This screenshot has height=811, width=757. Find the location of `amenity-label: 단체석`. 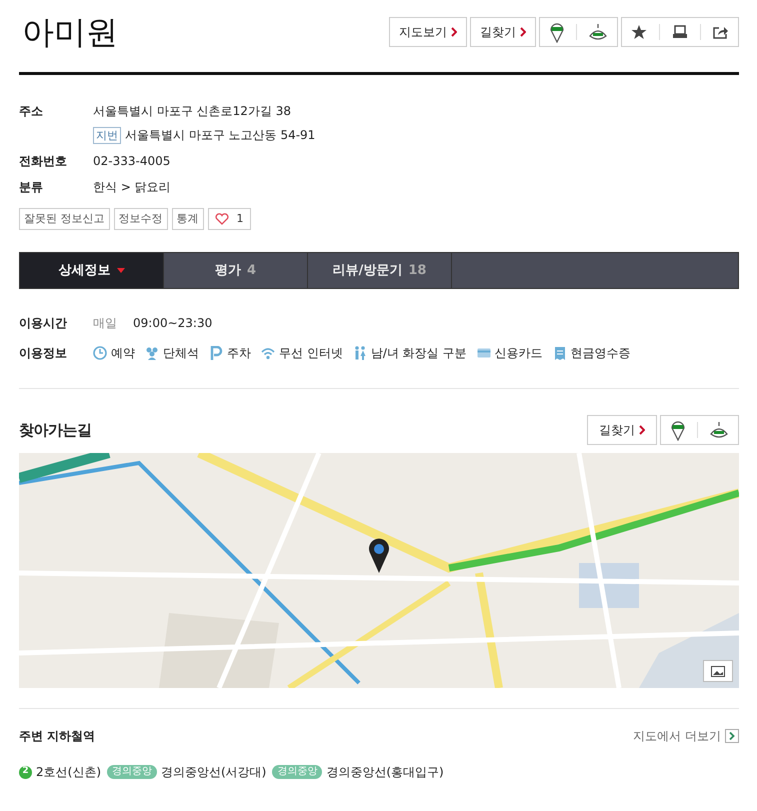

amenity-label: 단체석 is located at coordinates (181, 353).